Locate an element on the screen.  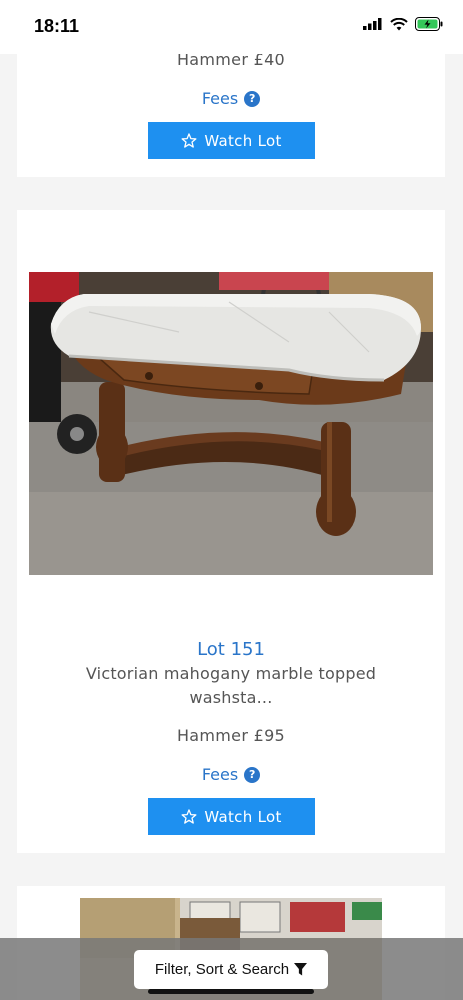
status-time: 18:11 is located at coordinates (57, 26).